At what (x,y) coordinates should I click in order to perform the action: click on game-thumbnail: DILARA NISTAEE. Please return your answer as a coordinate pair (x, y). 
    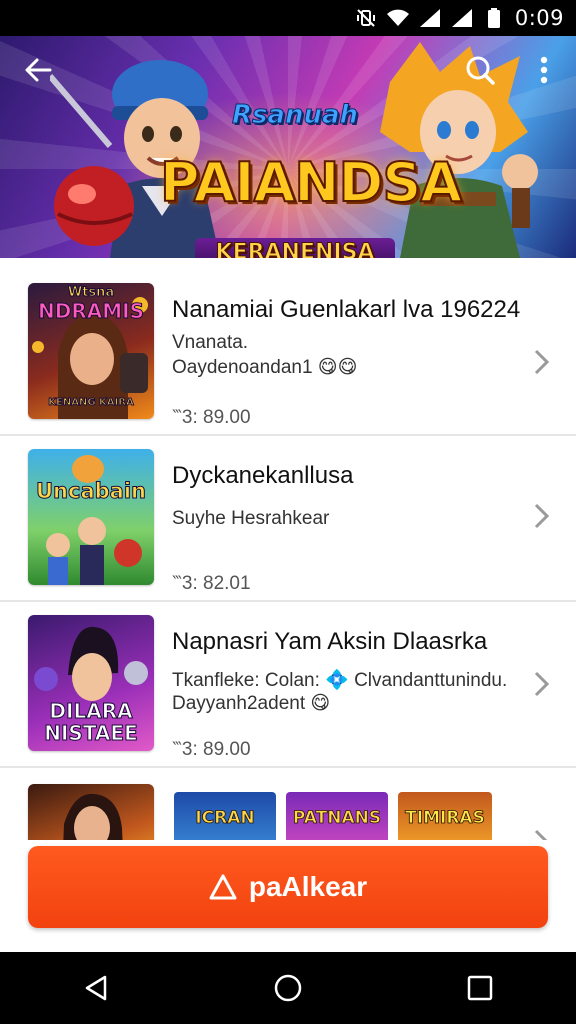
    Looking at the image, I should click on (91, 683).